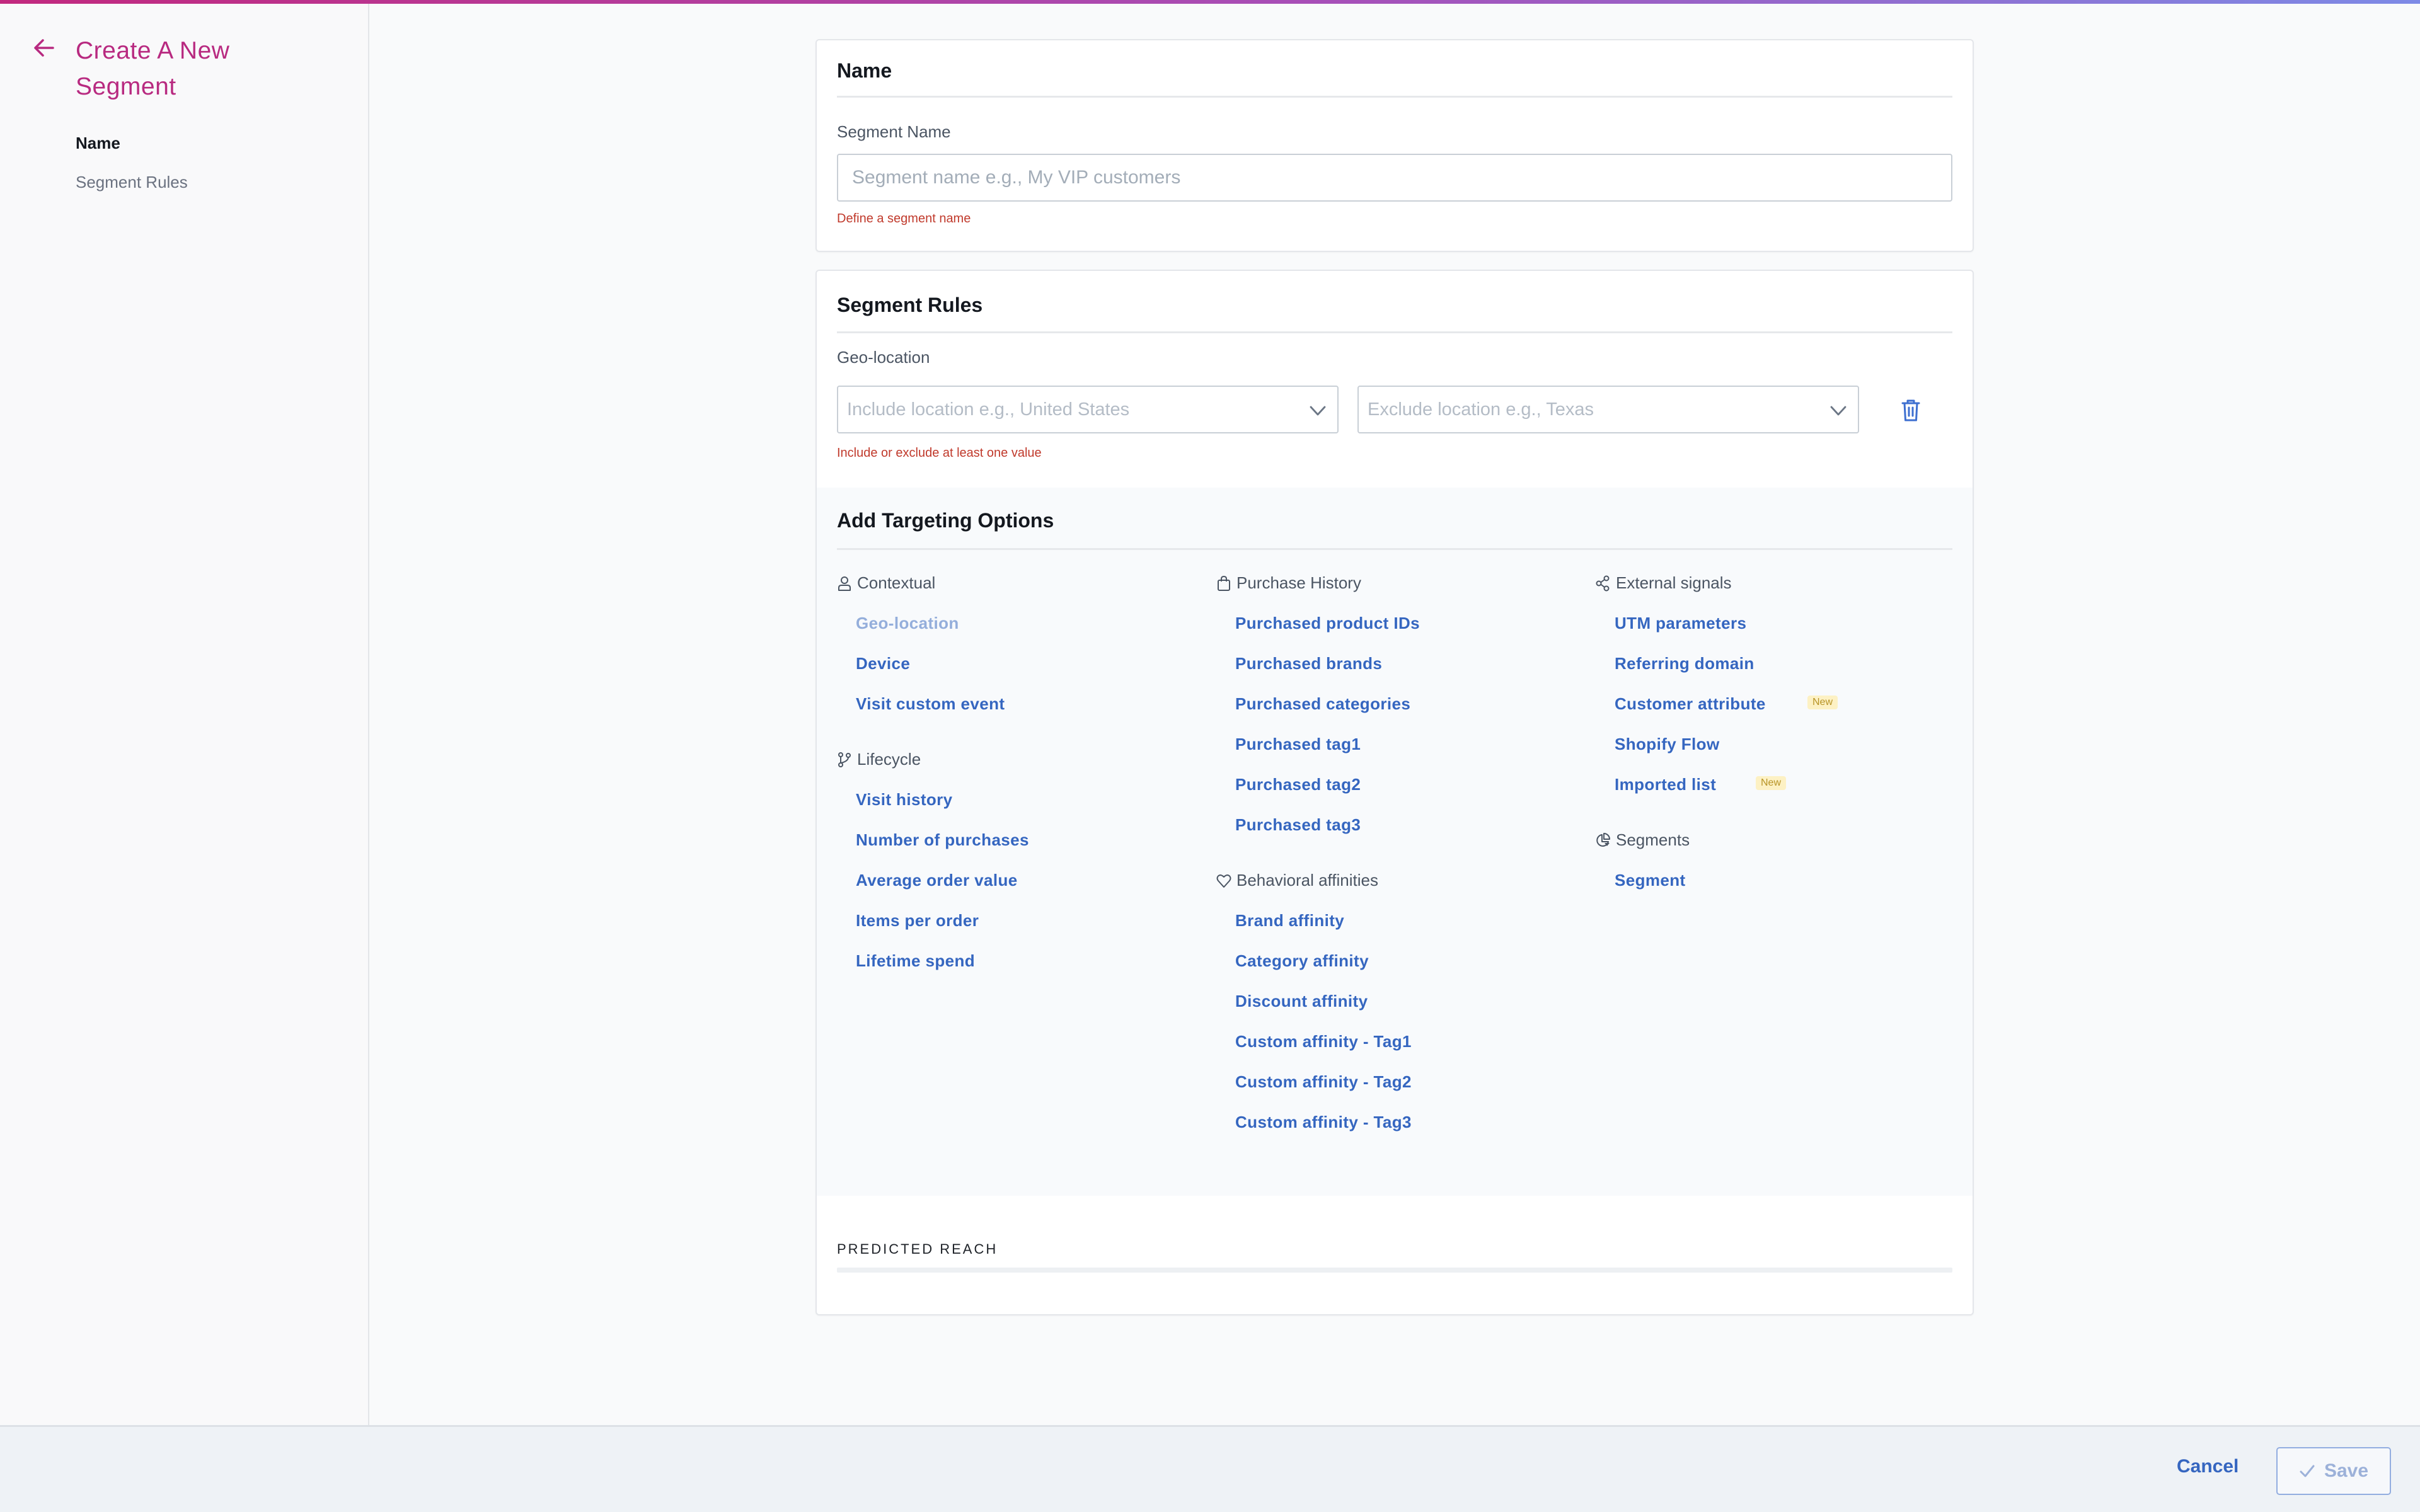  What do you see at coordinates (1324, 1082) in the screenshot?
I see `option-custom-affinity-tag2: Custom affinity - Tag2` at bounding box center [1324, 1082].